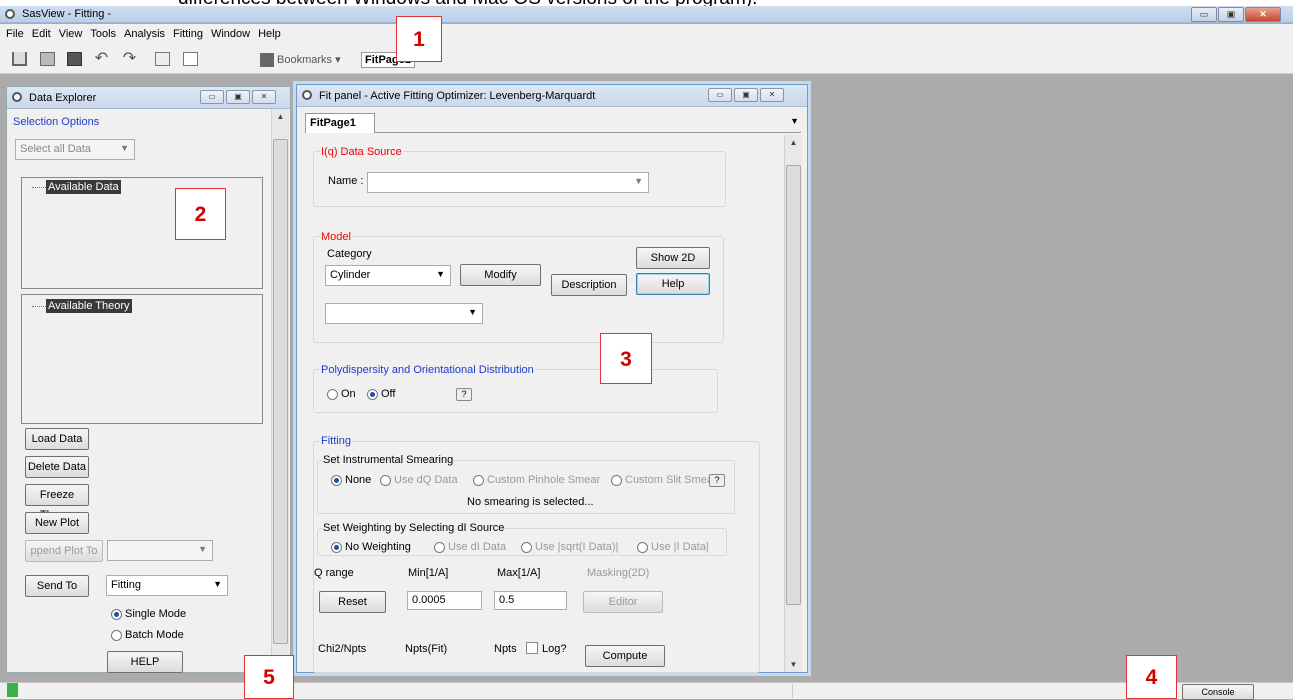 The height and width of the screenshot is (700, 1293). I want to click on maximize-button: ▣, so click(1231, 14).